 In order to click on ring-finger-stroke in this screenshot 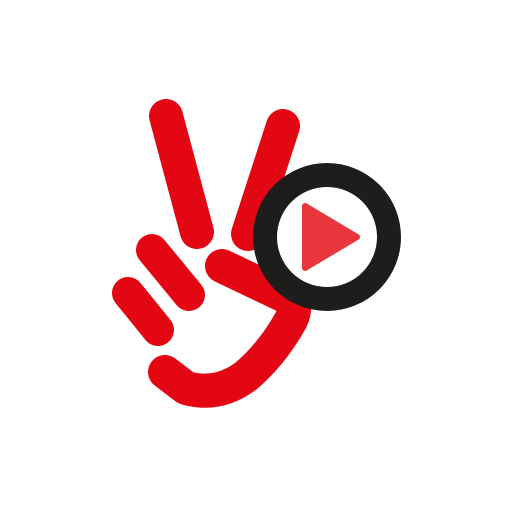, I will do `click(170, 272)`.